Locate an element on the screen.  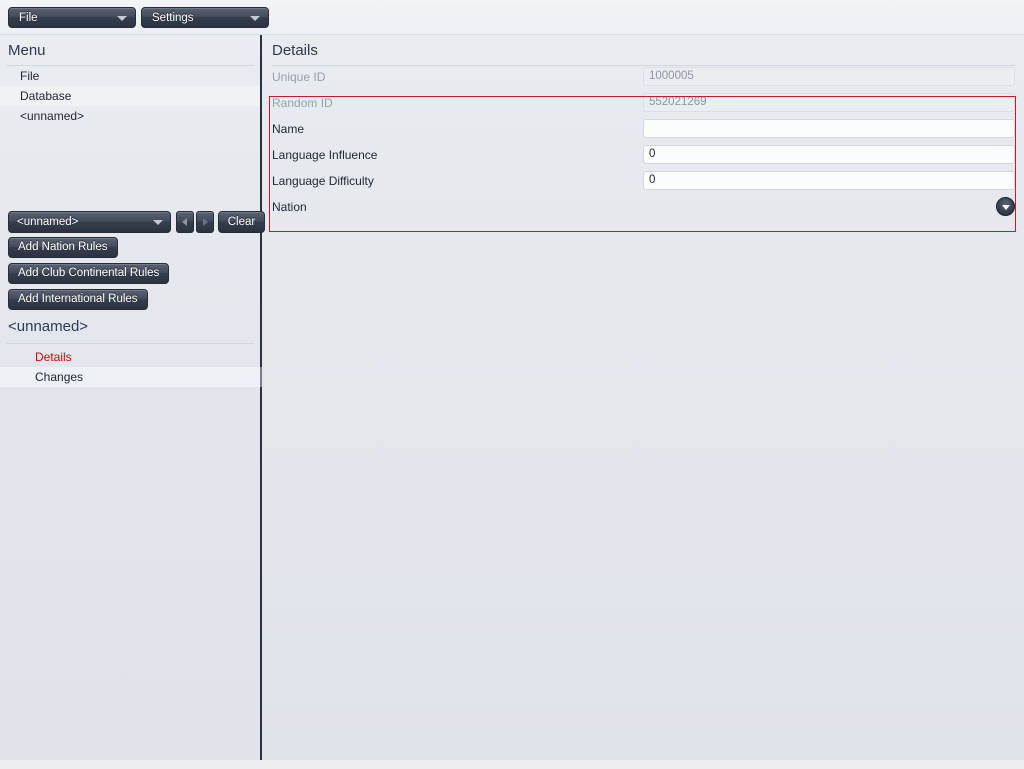
sidebar-sub-list: Details Changes is located at coordinates (131, 367).